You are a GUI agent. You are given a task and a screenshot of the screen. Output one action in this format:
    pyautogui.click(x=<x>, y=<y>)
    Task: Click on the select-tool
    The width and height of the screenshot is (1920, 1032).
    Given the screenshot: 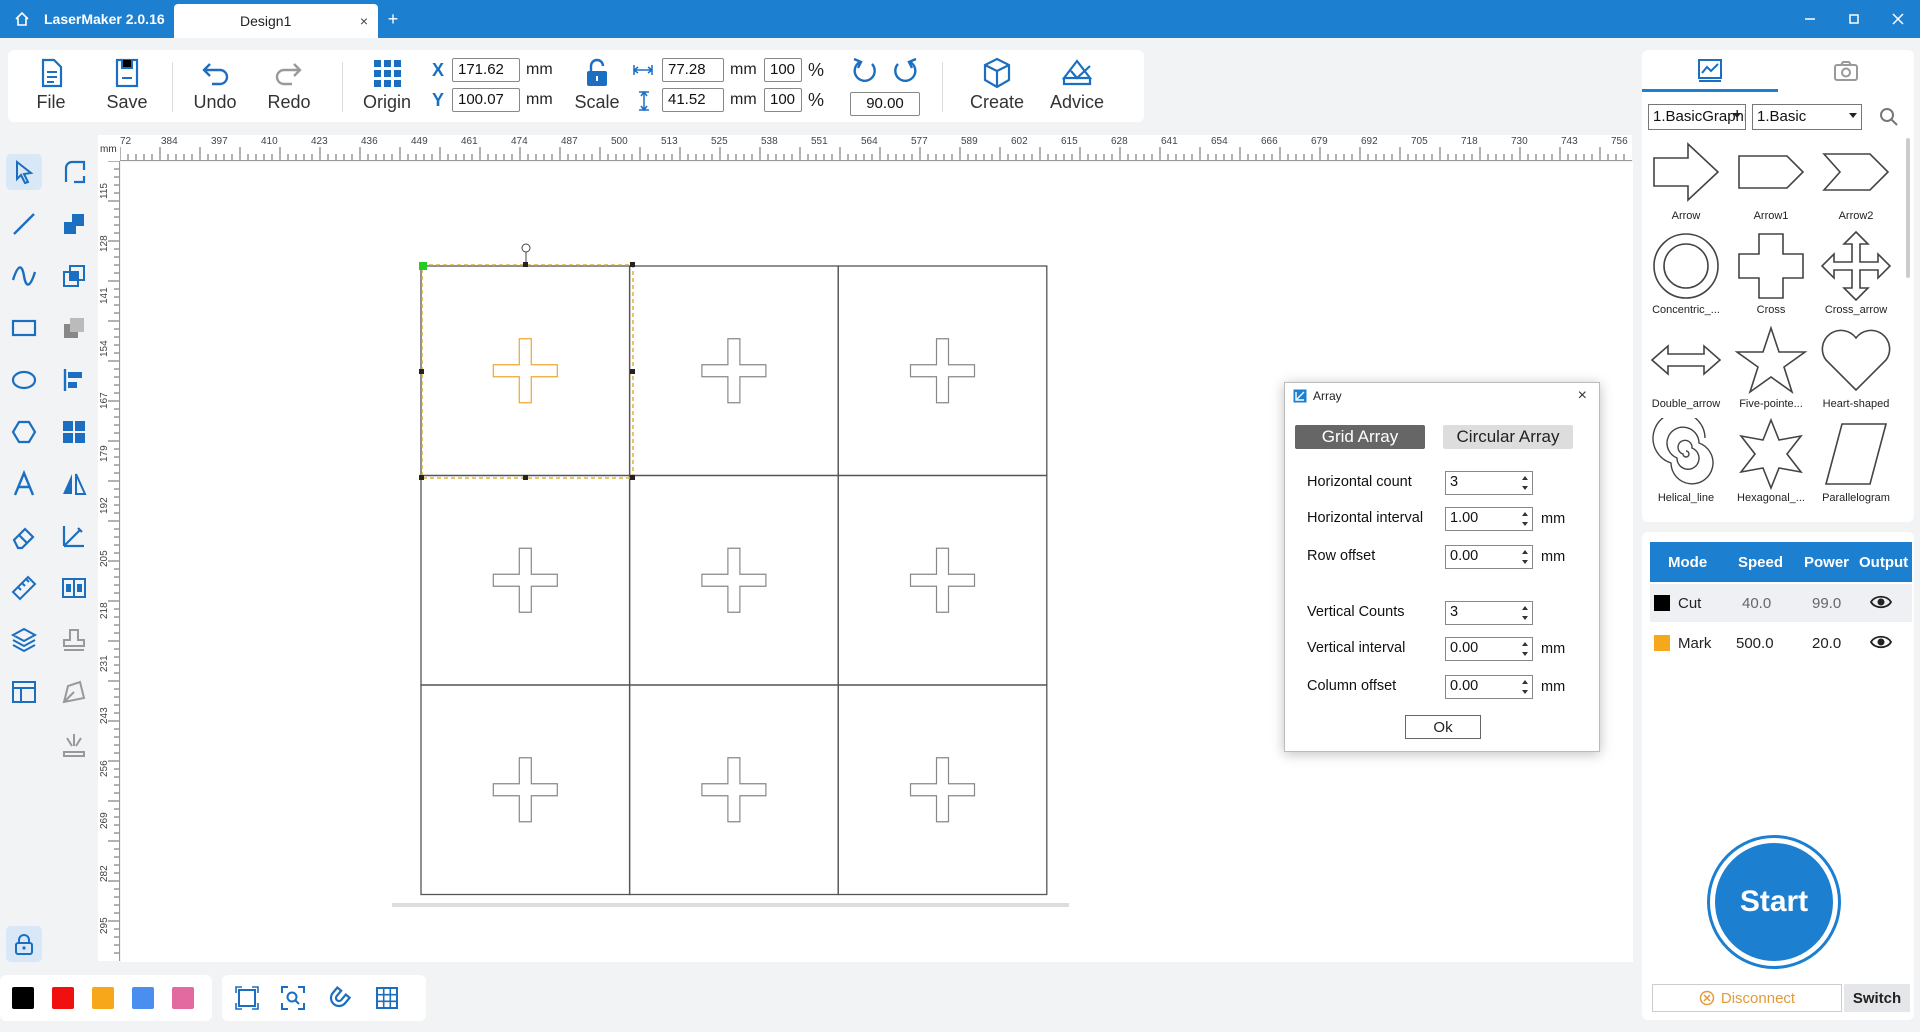 What is the action you would take?
    pyautogui.click(x=24, y=172)
    